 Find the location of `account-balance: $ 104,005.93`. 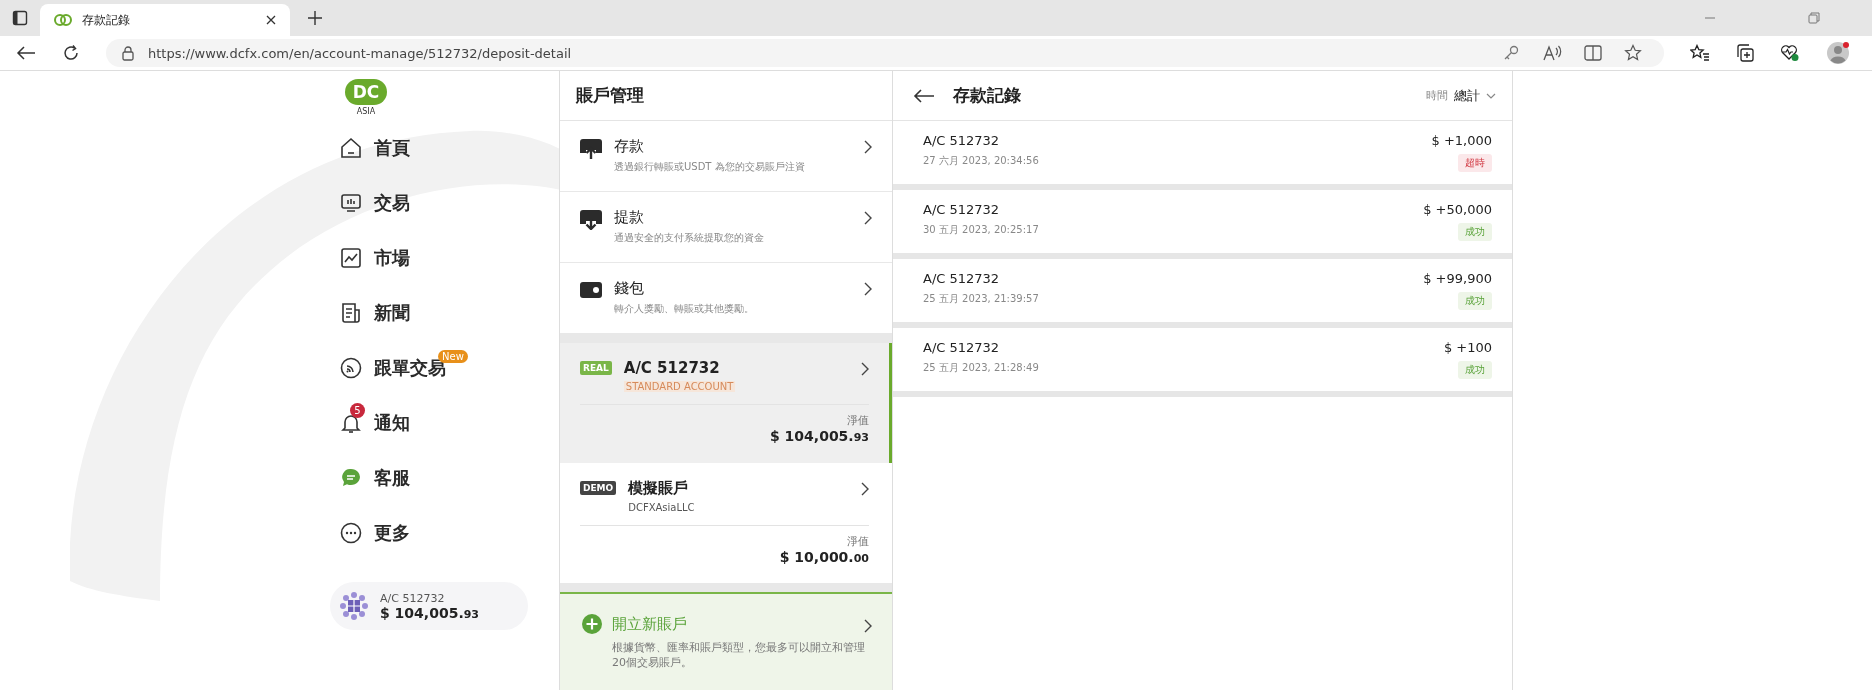

account-balance: $ 104,005.93 is located at coordinates (429, 612).